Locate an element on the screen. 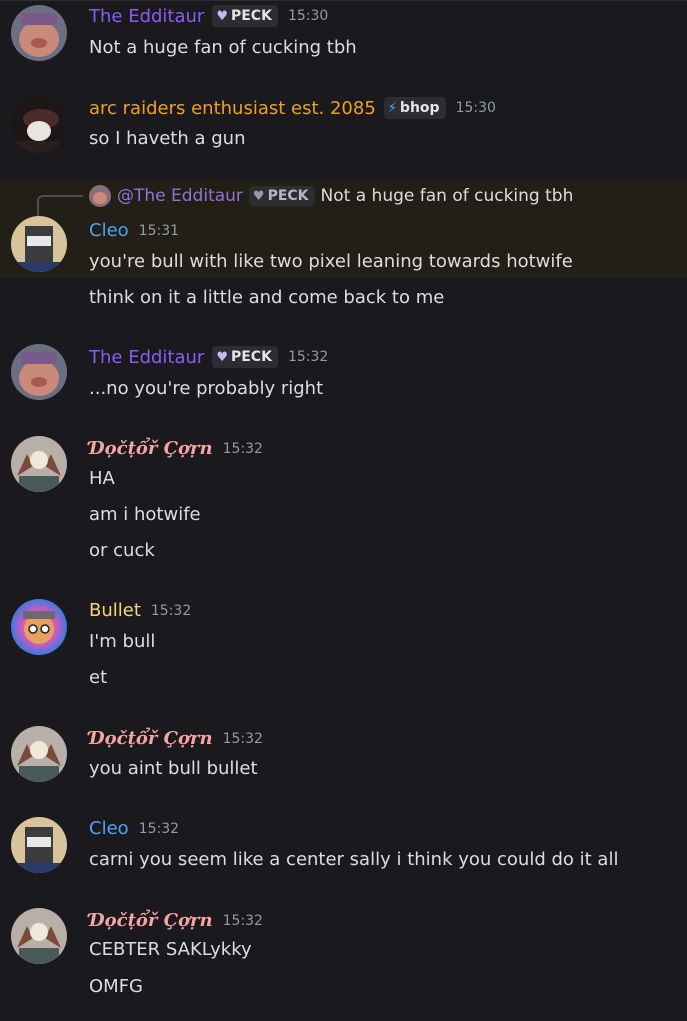  message-text: CEBTER SAKLykky is located at coordinates (170, 949).